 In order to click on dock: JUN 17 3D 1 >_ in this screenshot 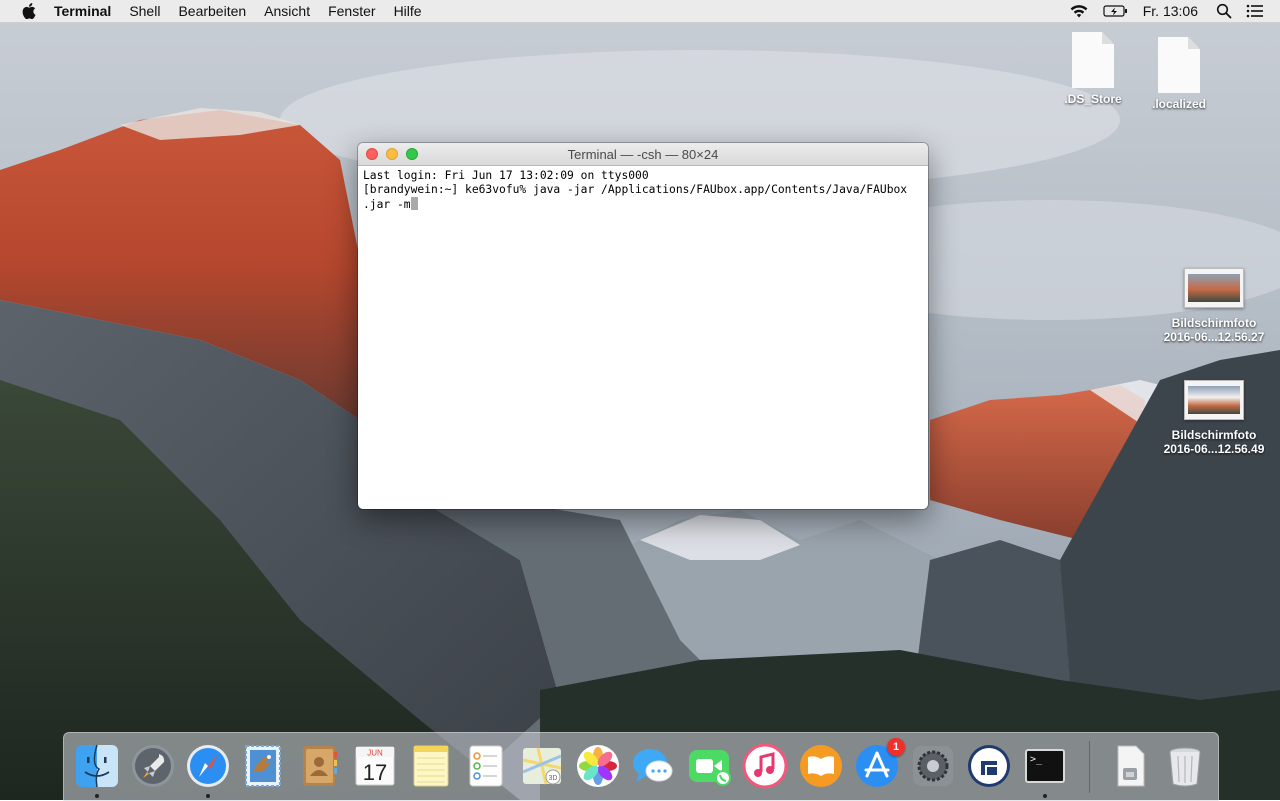, I will do `click(641, 766)`.